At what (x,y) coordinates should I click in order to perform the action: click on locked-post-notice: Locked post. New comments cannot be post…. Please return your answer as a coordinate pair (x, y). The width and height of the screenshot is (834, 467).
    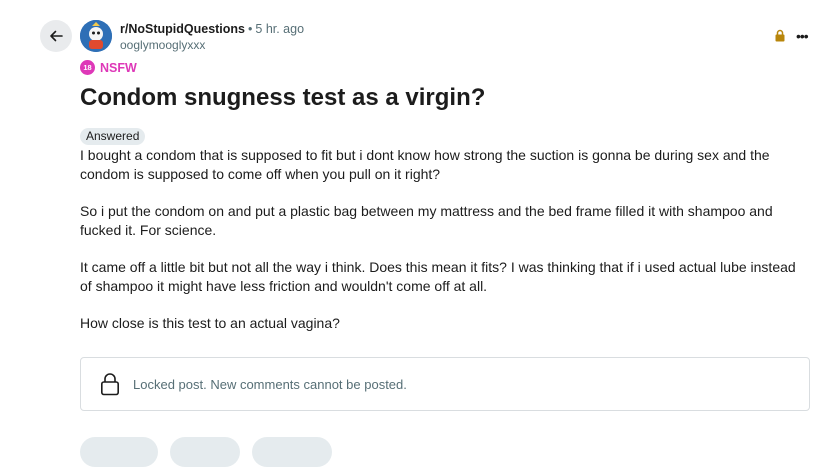
    Looking at the image, I should click on (445, 384).